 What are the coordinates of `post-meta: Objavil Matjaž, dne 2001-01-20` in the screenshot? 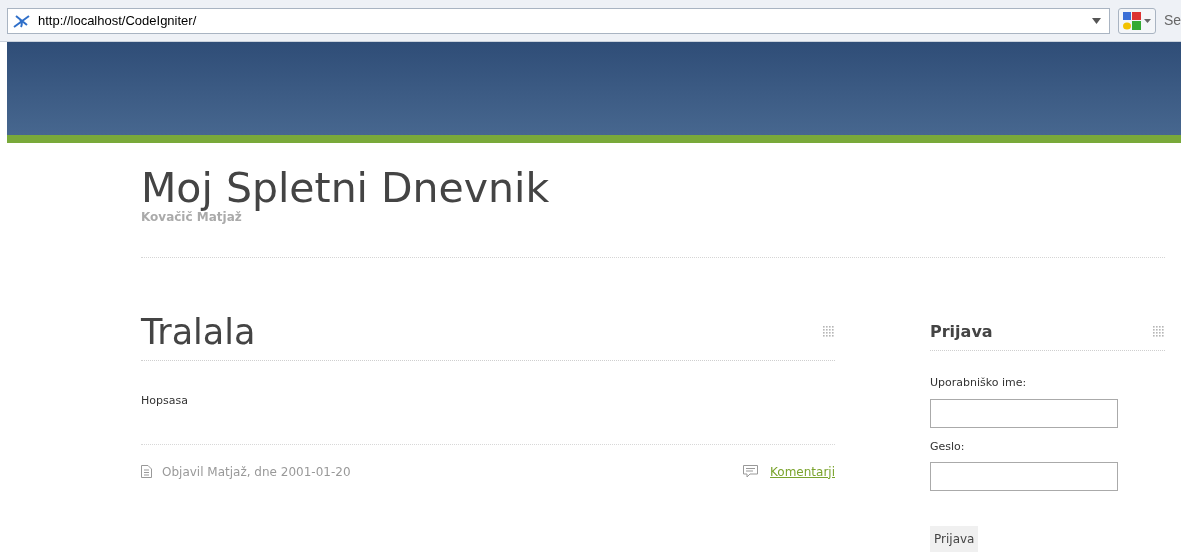 It's located at (256, 472).